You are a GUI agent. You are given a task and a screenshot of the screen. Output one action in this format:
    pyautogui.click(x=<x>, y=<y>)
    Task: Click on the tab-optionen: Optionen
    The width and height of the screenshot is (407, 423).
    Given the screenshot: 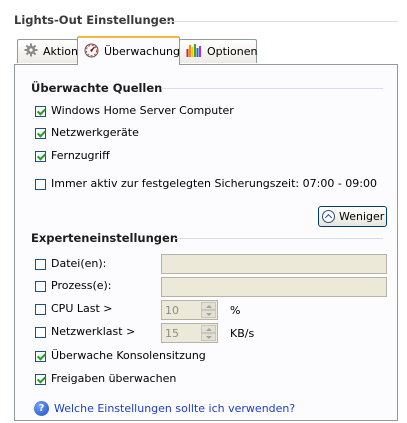 What is the action you would take?
    pyautogui.click(x=218, y=51)
    